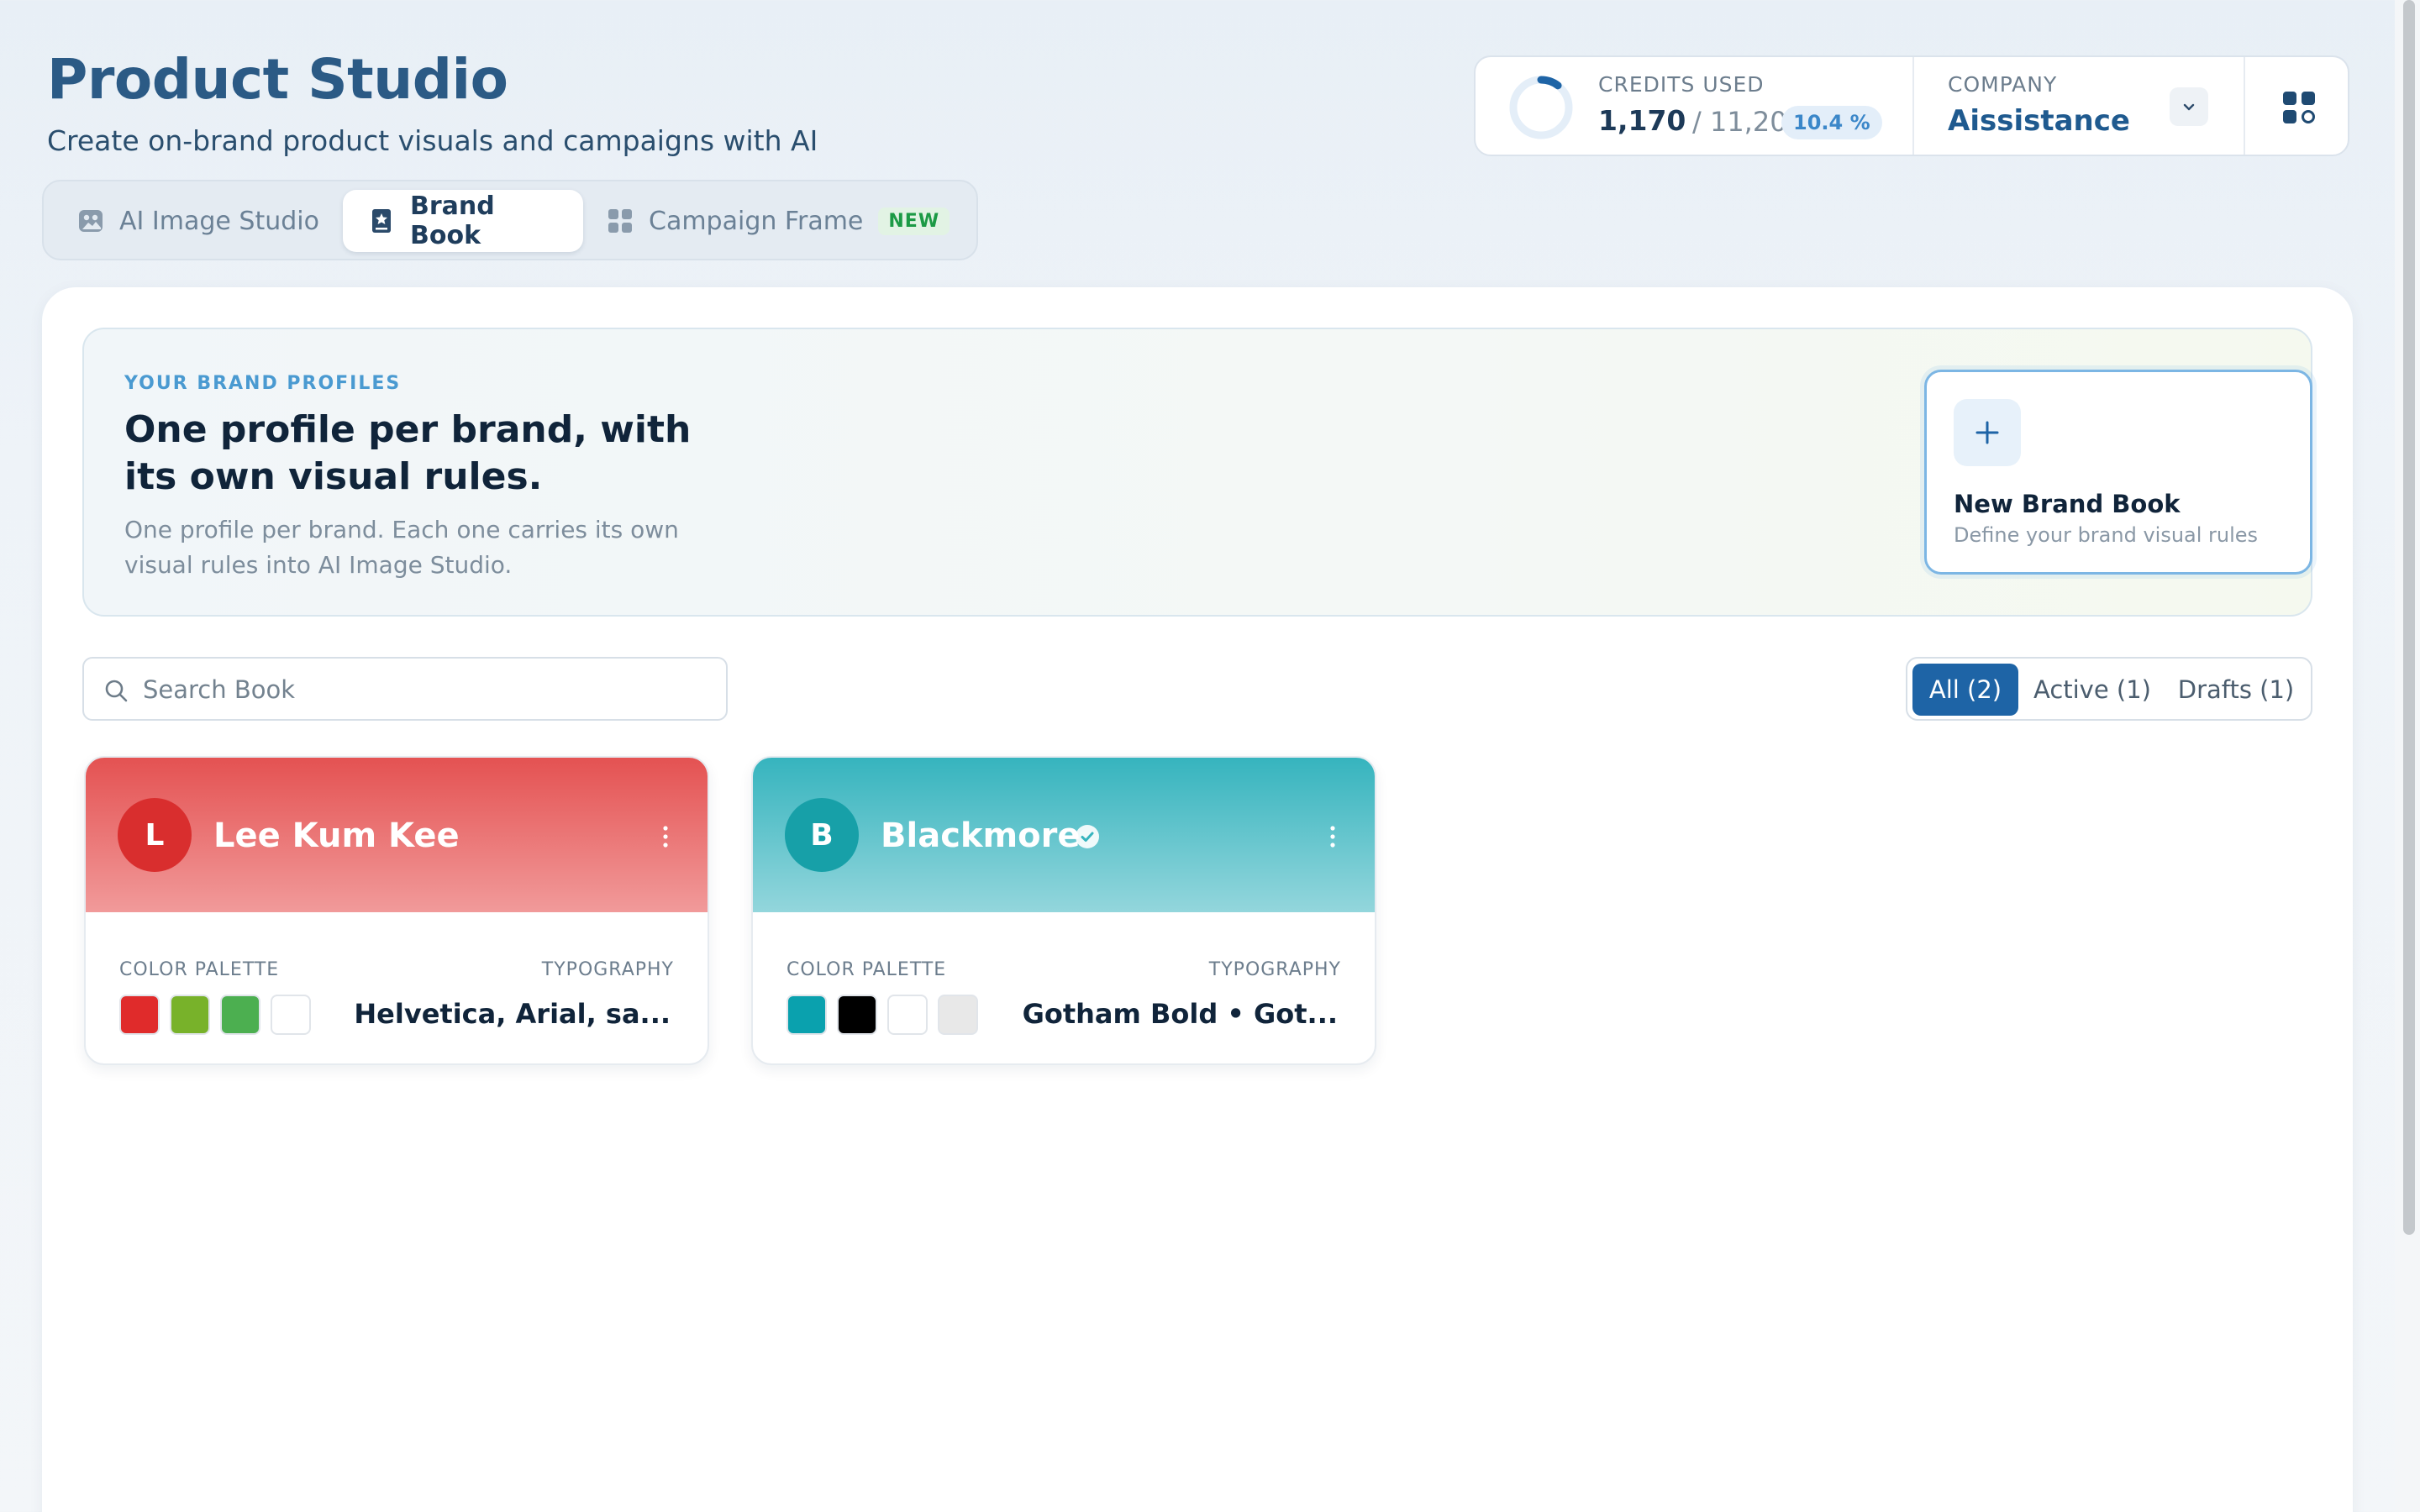  What do you see at coordinates (1642, 120) in the screenshot?
I see `credits-used: 1,170` at bounding box center [1642, 120].